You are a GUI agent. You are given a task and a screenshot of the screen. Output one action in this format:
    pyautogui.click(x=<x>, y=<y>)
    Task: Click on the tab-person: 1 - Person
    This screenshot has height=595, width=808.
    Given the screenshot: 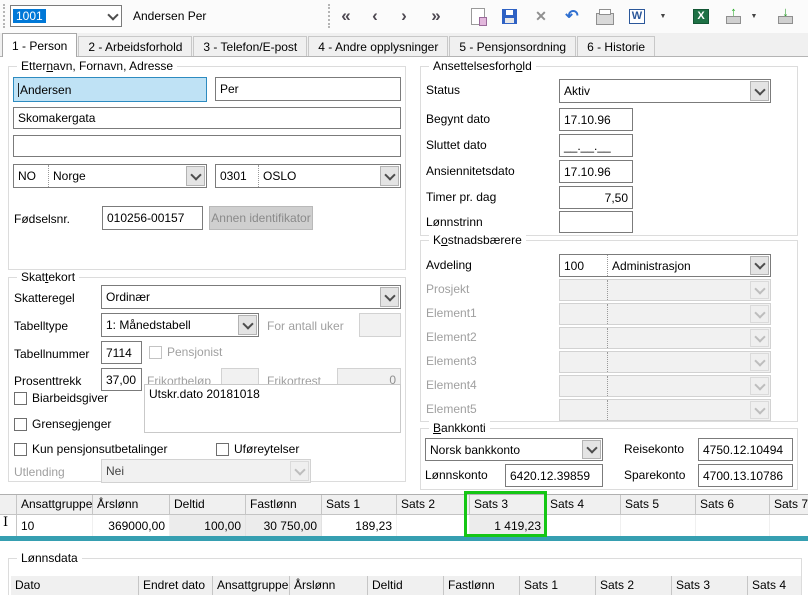 What is the action you would take?
    pyautogui.click(x=40, y=45)
    